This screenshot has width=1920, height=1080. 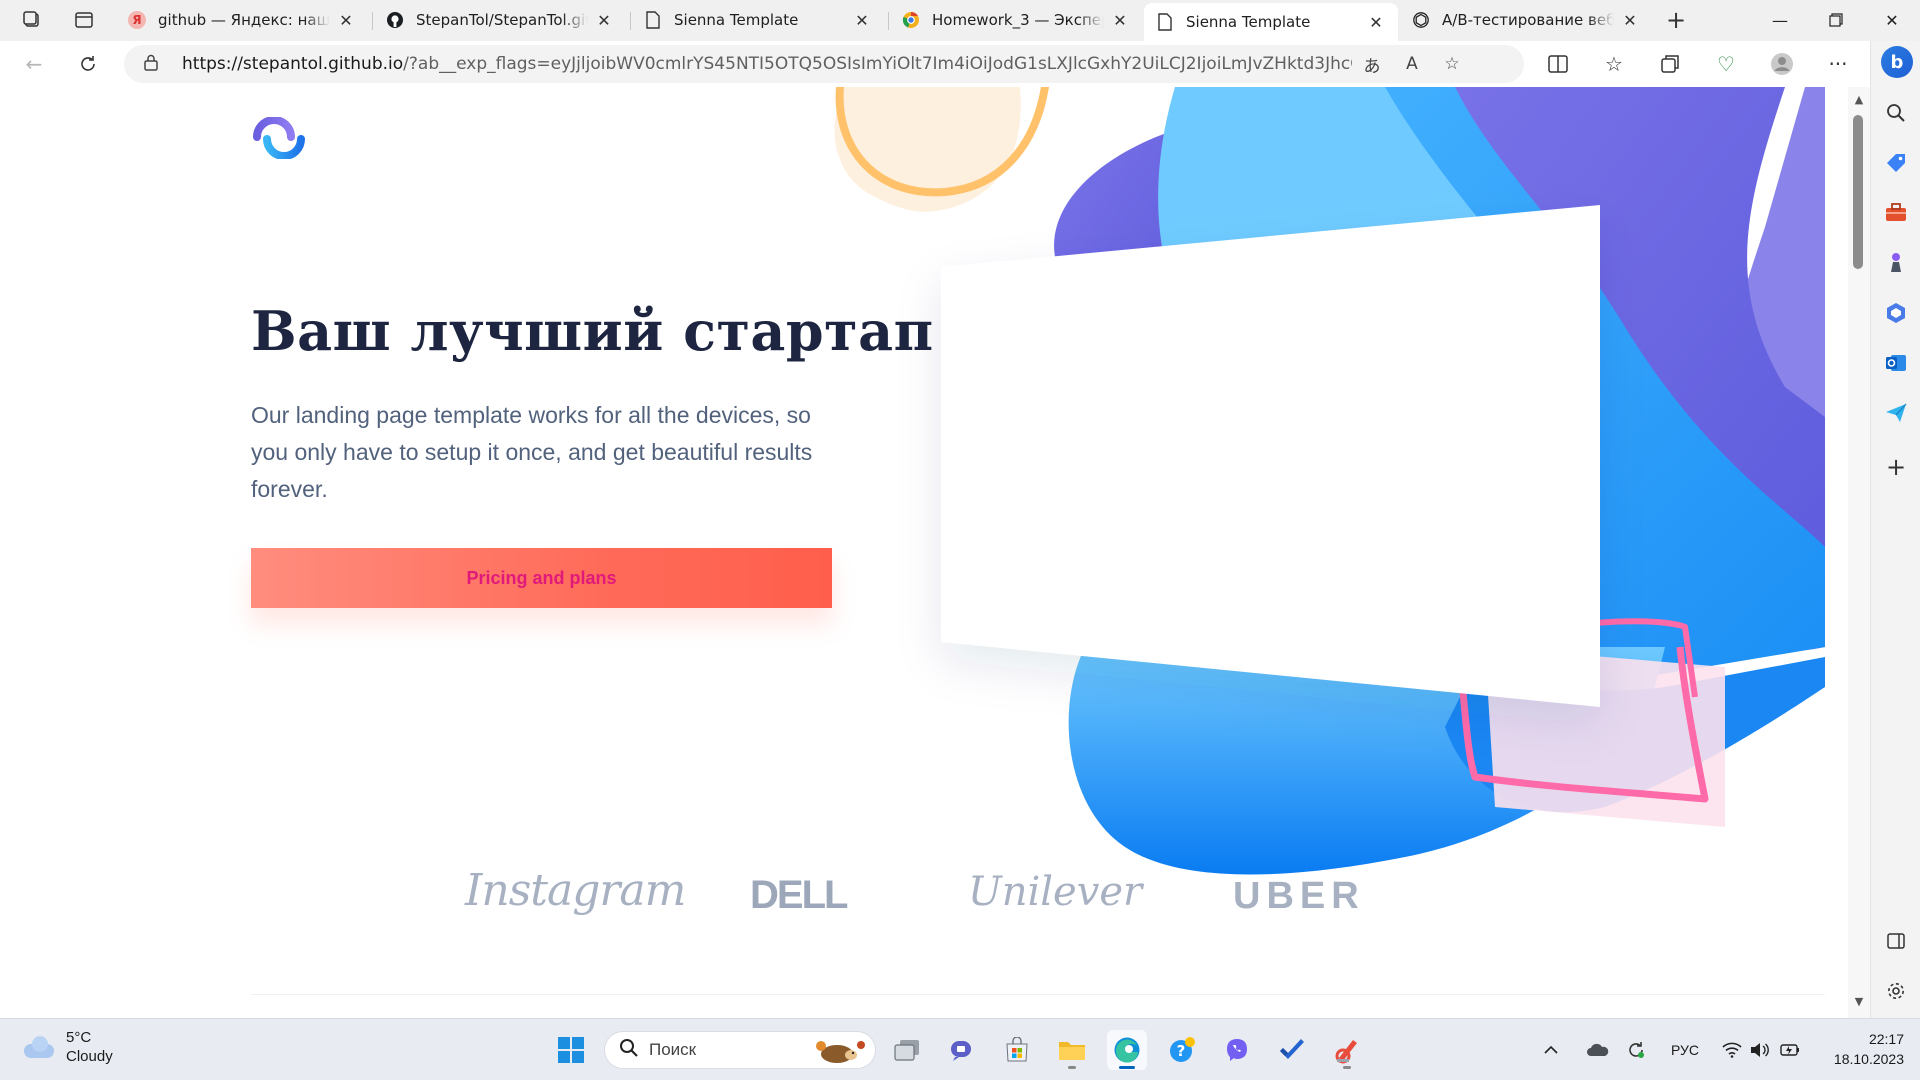 I want to click on wifi-icon, so click(x=1732, y=1049).